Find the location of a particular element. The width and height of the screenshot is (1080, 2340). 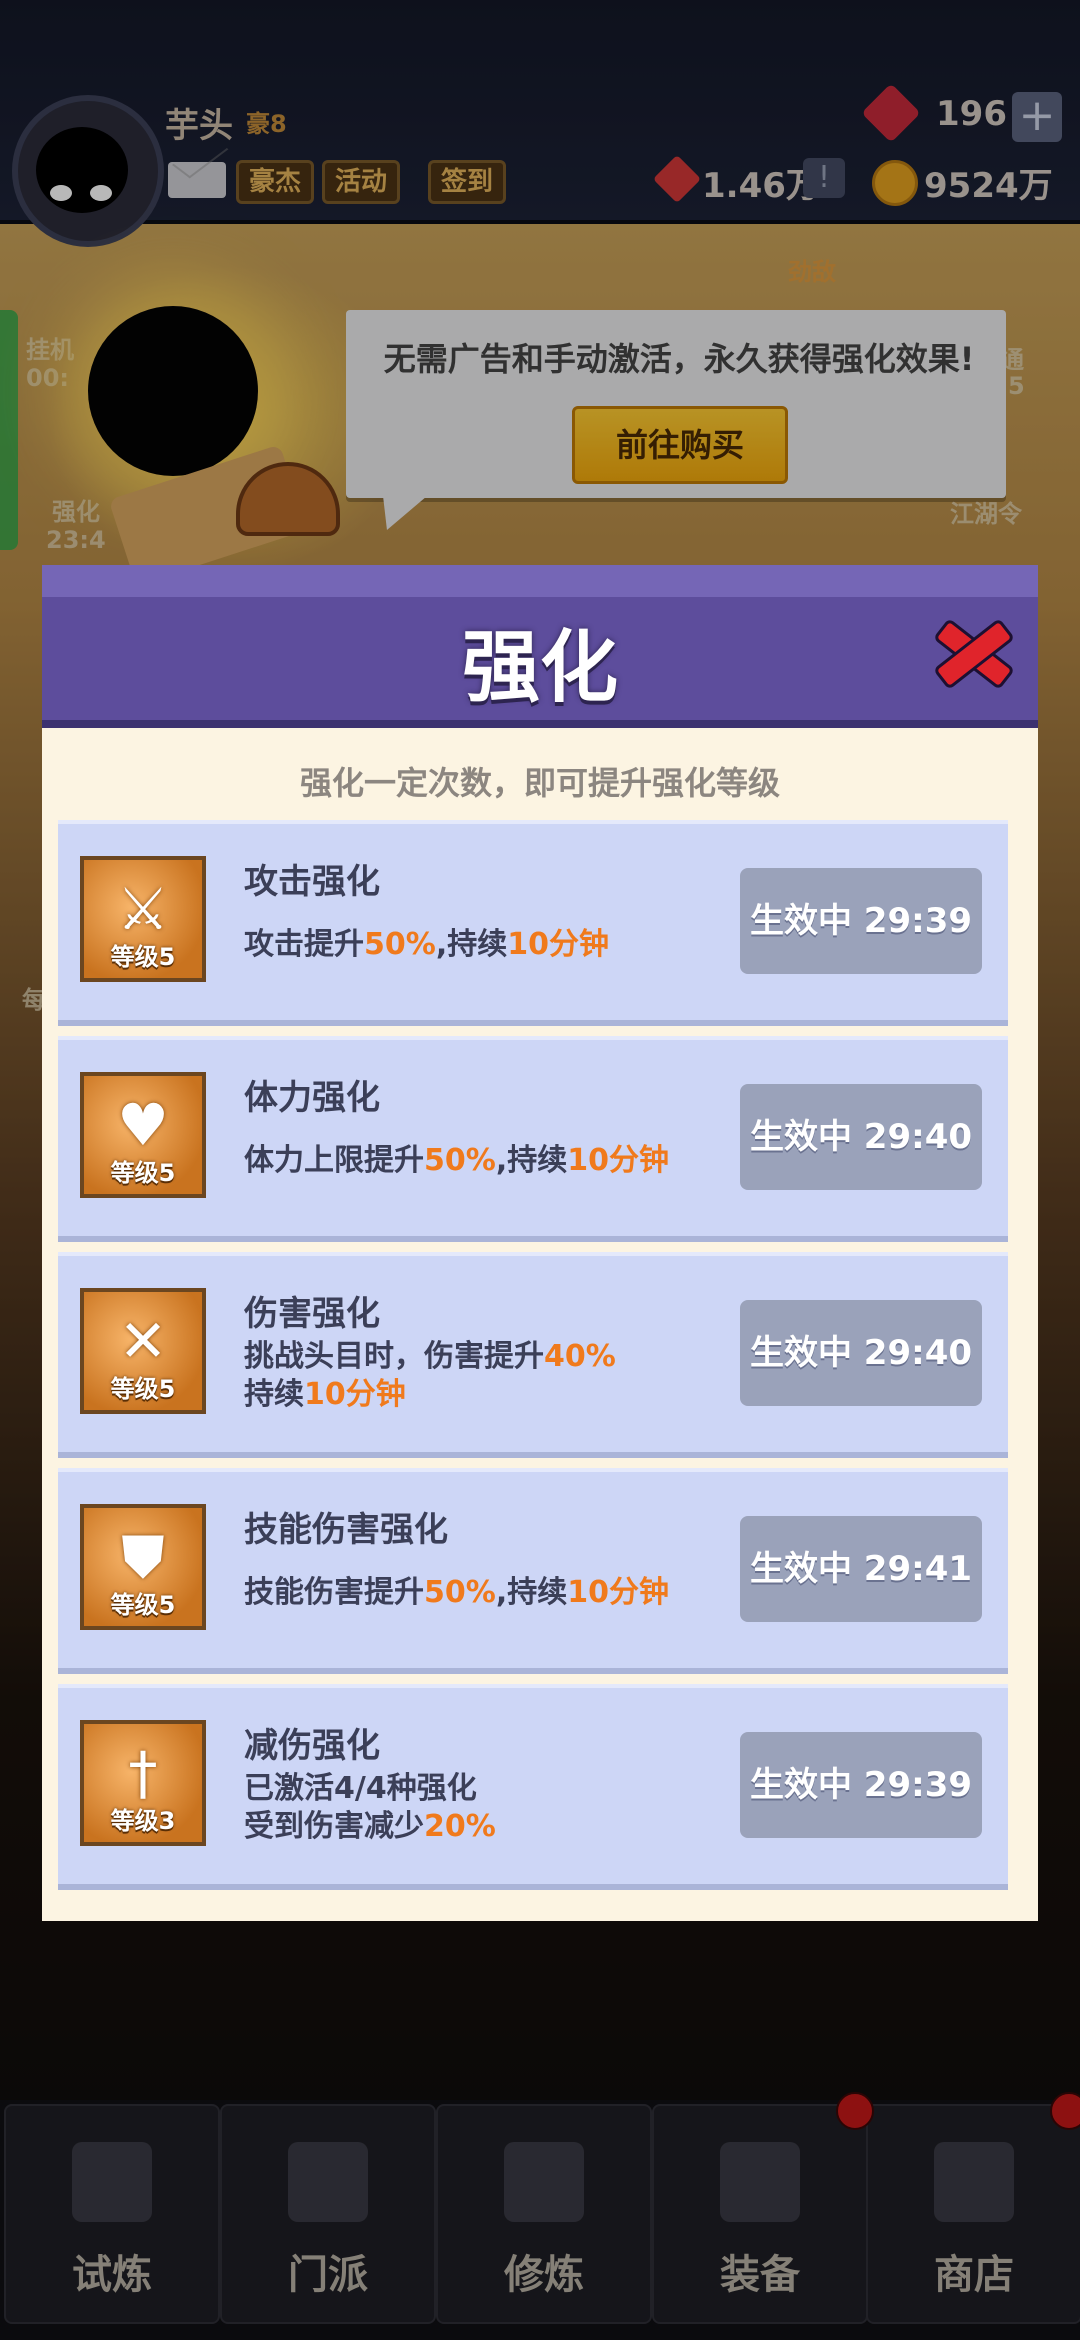

buff-card-attack: ⚔ 等级5 攻击强化 攻击提升50%,持续10分钟 生效中 29:39 is located at coordinates (533, 923).